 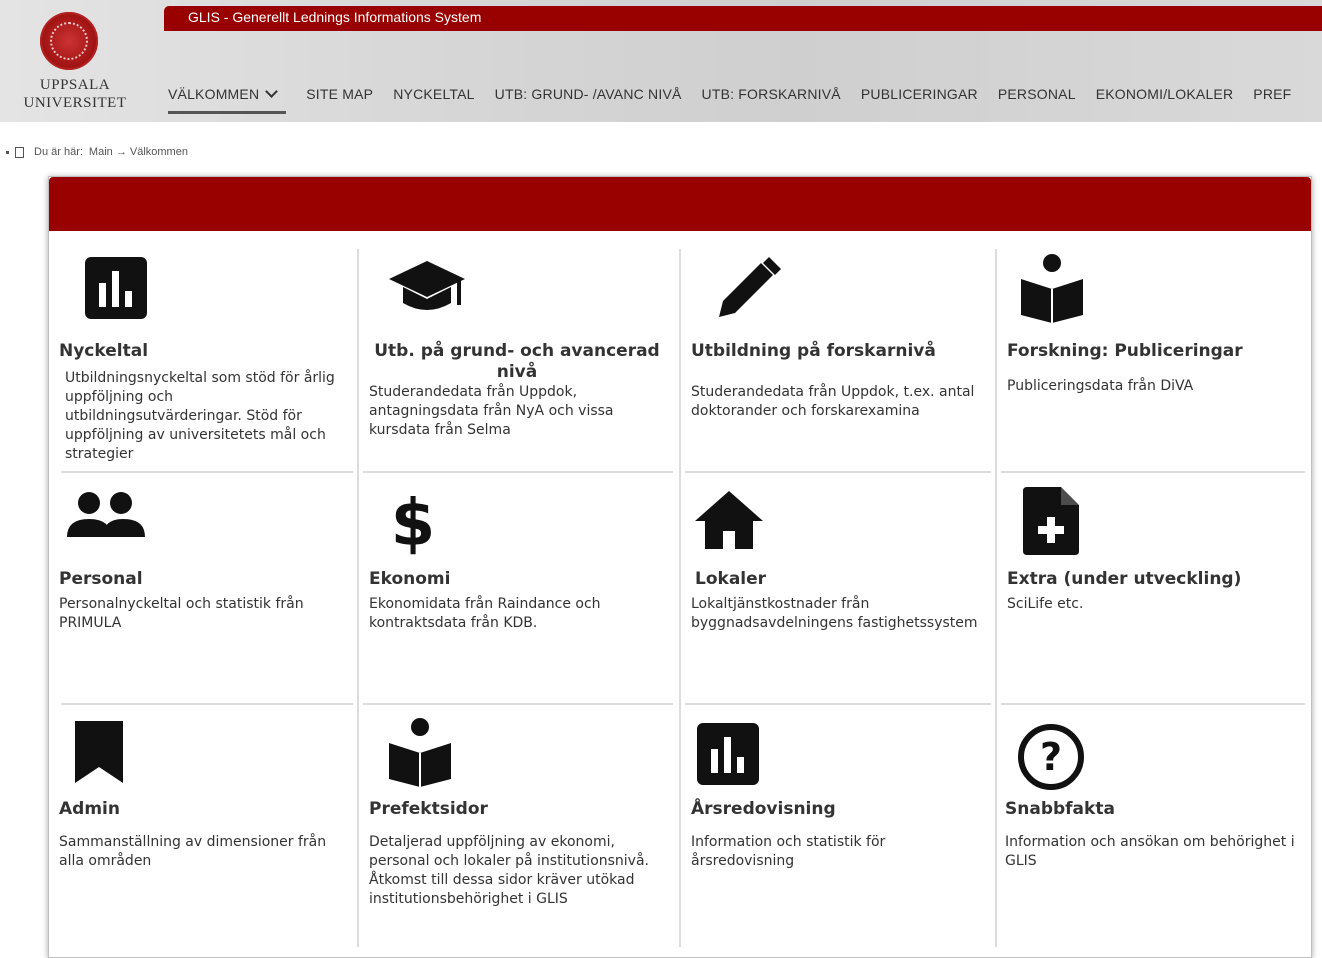 I want to click on nav-item-personal: PERSONAL, so click(x=1037, y=100).